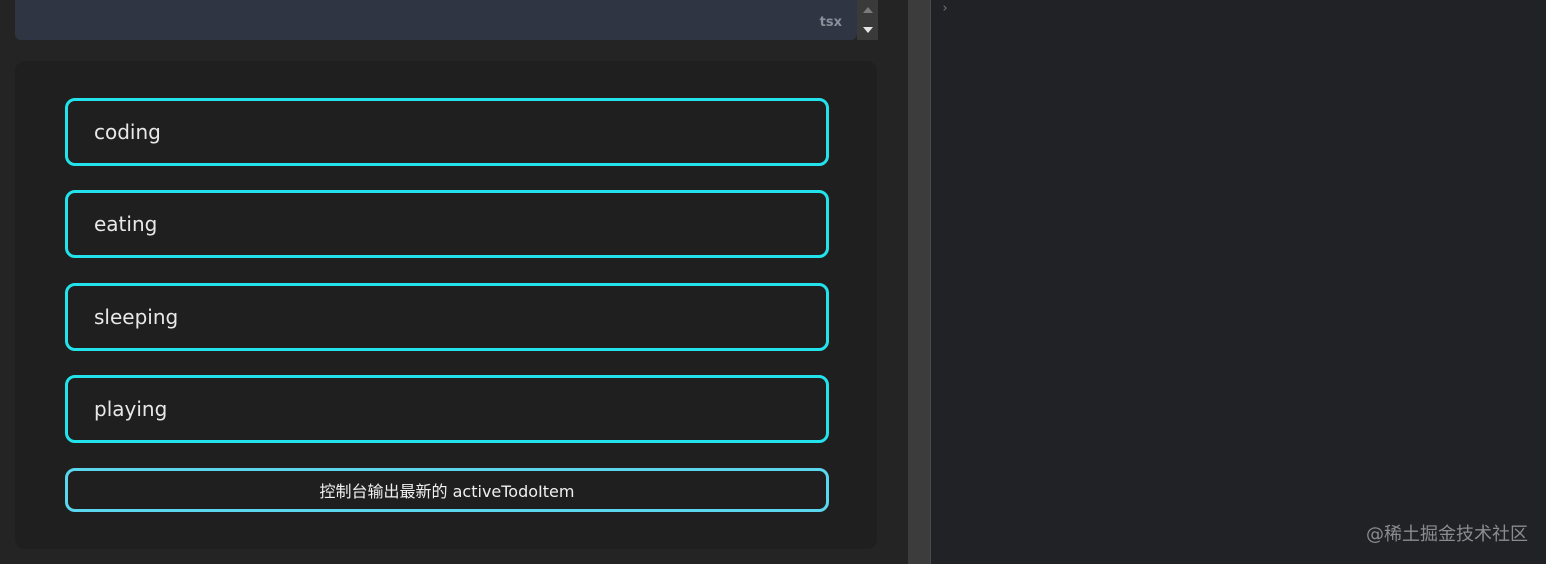  What do you see at coordinates (919, 282) in the screenshot?
I see `pane-resize-handle` at bounding box center [919, 282].